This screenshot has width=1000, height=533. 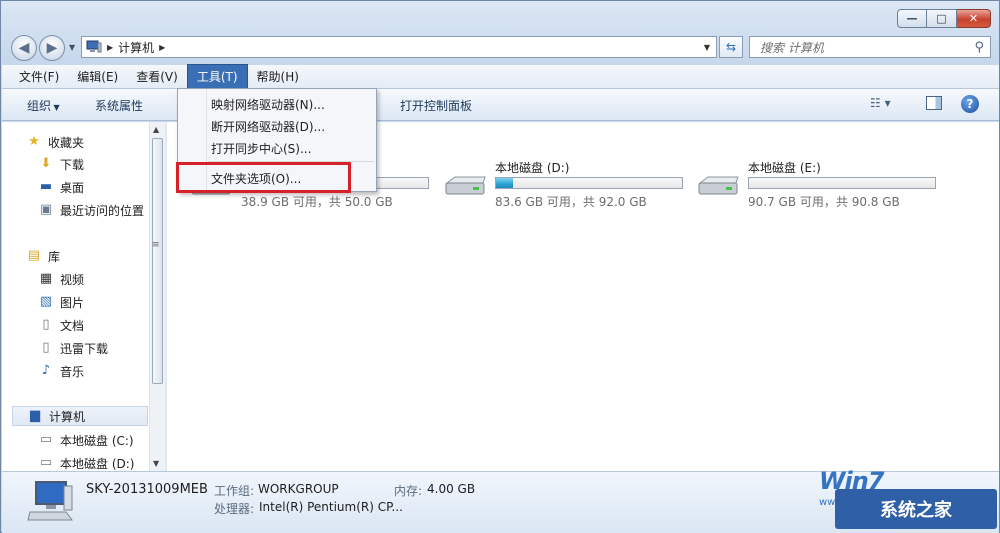 I want to click on drive-free-space: 90.7 GB 可用，共 90.8 GB, so click(x=824, y=202).